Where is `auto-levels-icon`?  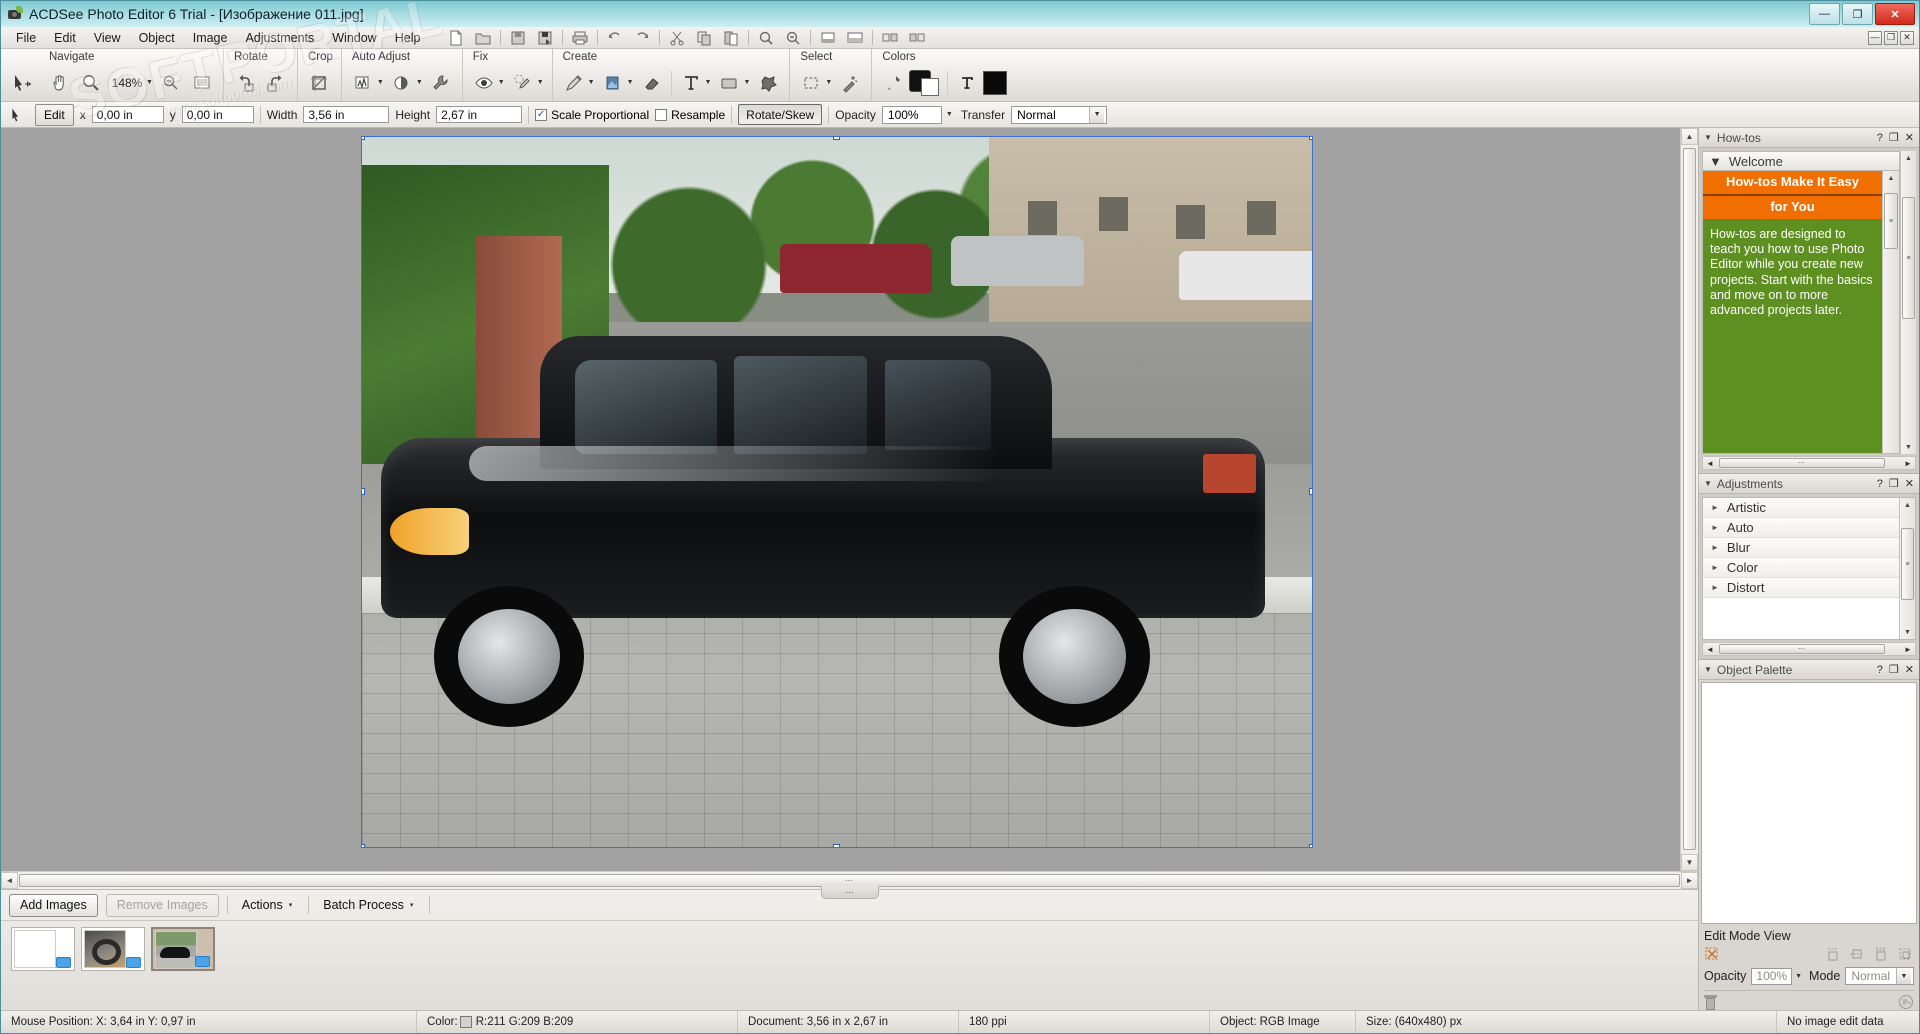 auto-levels-icon is located at coordinates (363, 83).